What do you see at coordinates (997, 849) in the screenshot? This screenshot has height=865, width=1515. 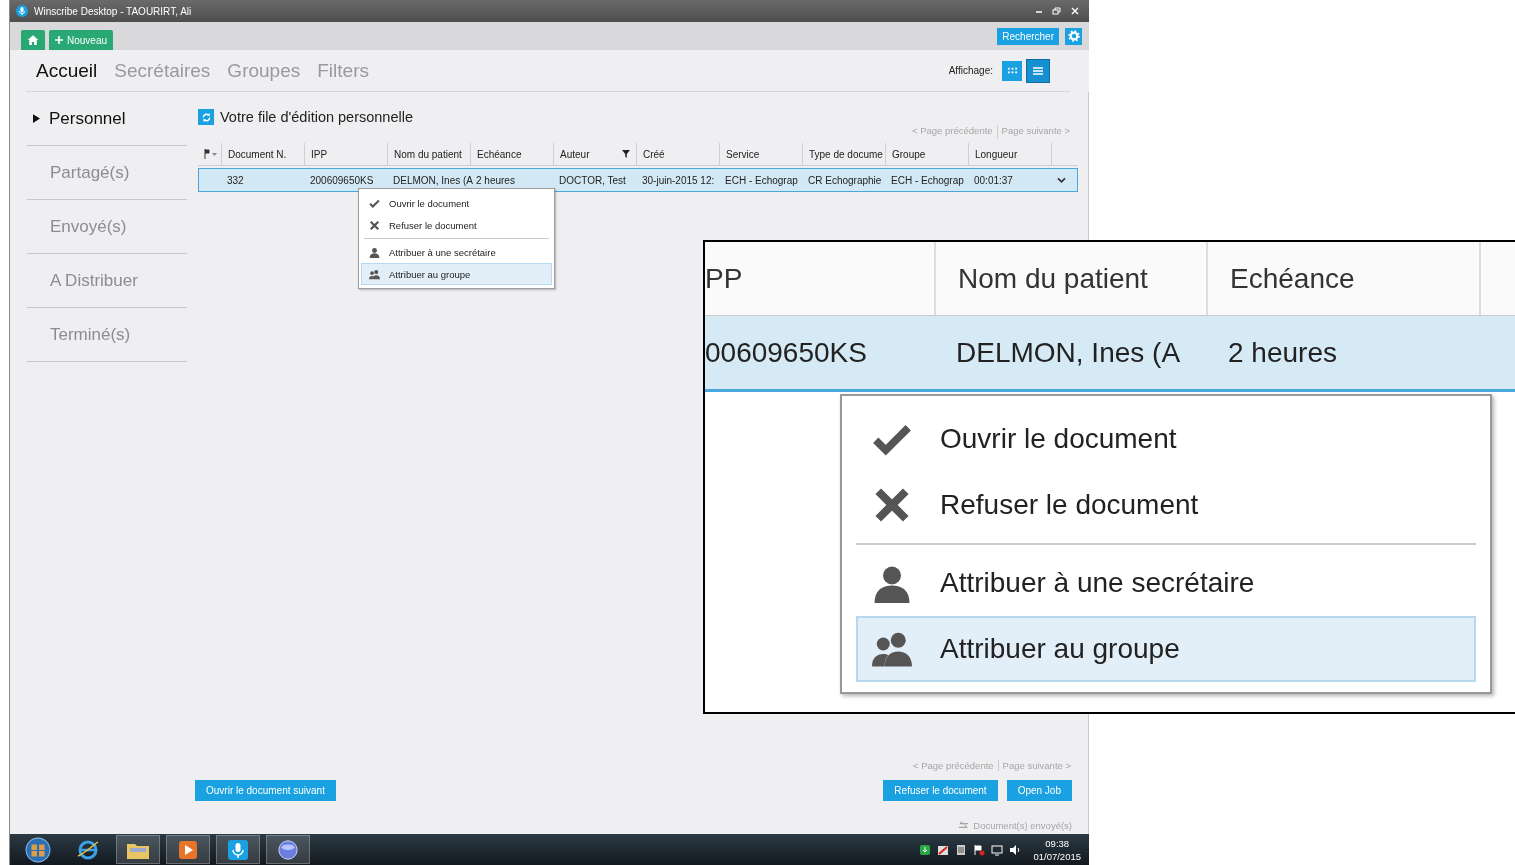 I see `network-icon` at bounding box center [997, 849].